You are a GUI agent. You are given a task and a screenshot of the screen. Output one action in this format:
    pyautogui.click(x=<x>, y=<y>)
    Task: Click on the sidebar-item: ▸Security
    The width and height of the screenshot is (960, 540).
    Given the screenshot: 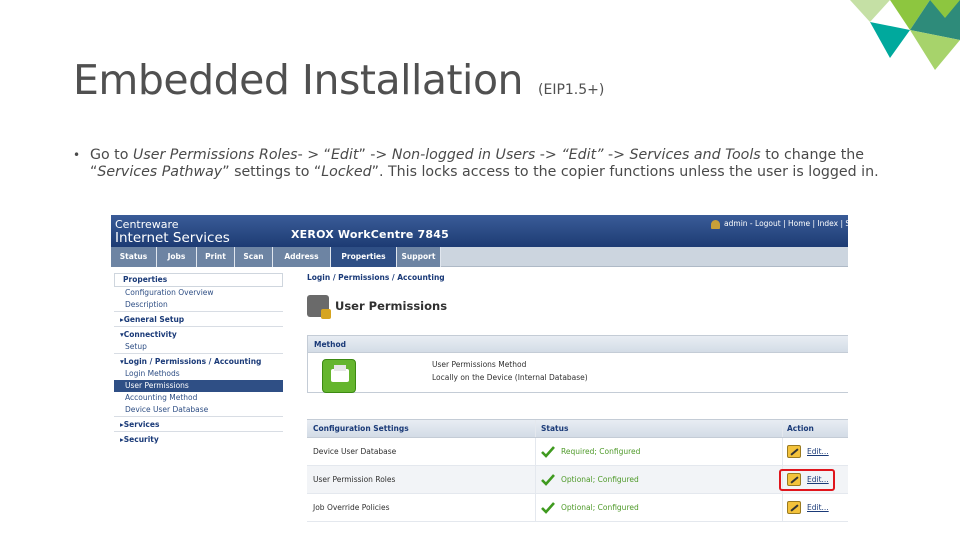 What is the action you would take?
    pyautogui.click(x=198, y=438)
    